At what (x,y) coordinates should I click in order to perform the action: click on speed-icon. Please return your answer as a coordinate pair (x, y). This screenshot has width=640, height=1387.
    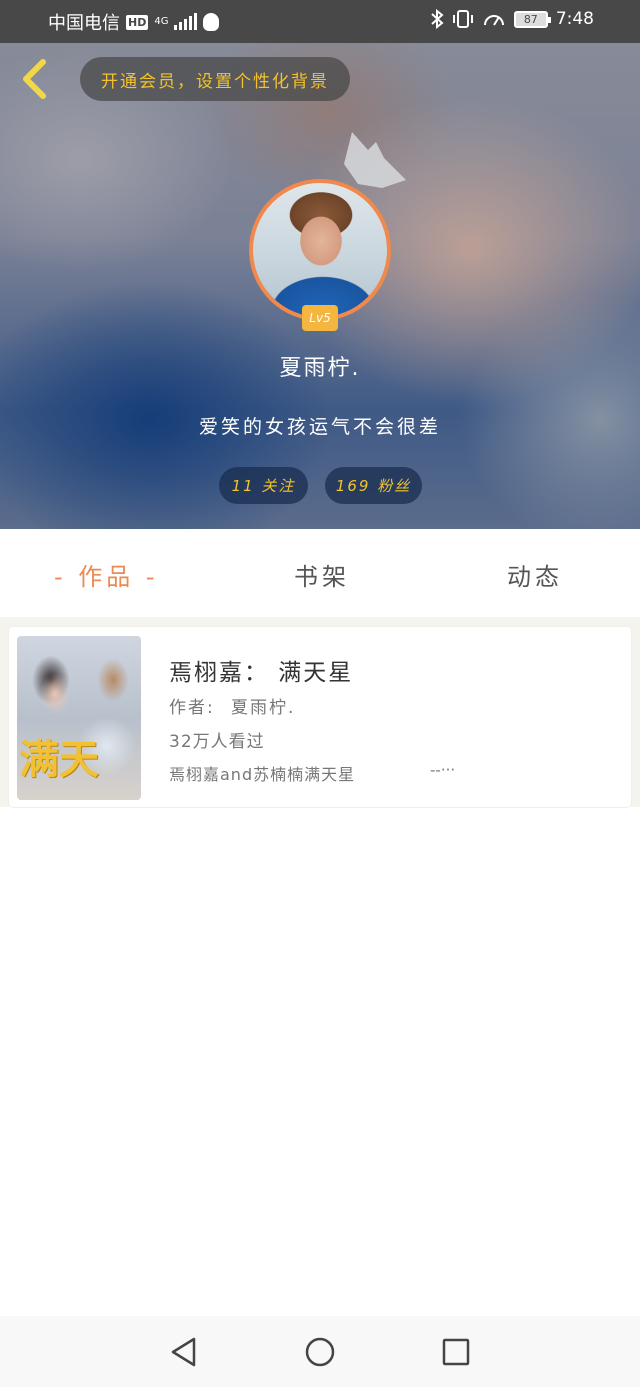
    Looking at the image, I should click on (493, 20).